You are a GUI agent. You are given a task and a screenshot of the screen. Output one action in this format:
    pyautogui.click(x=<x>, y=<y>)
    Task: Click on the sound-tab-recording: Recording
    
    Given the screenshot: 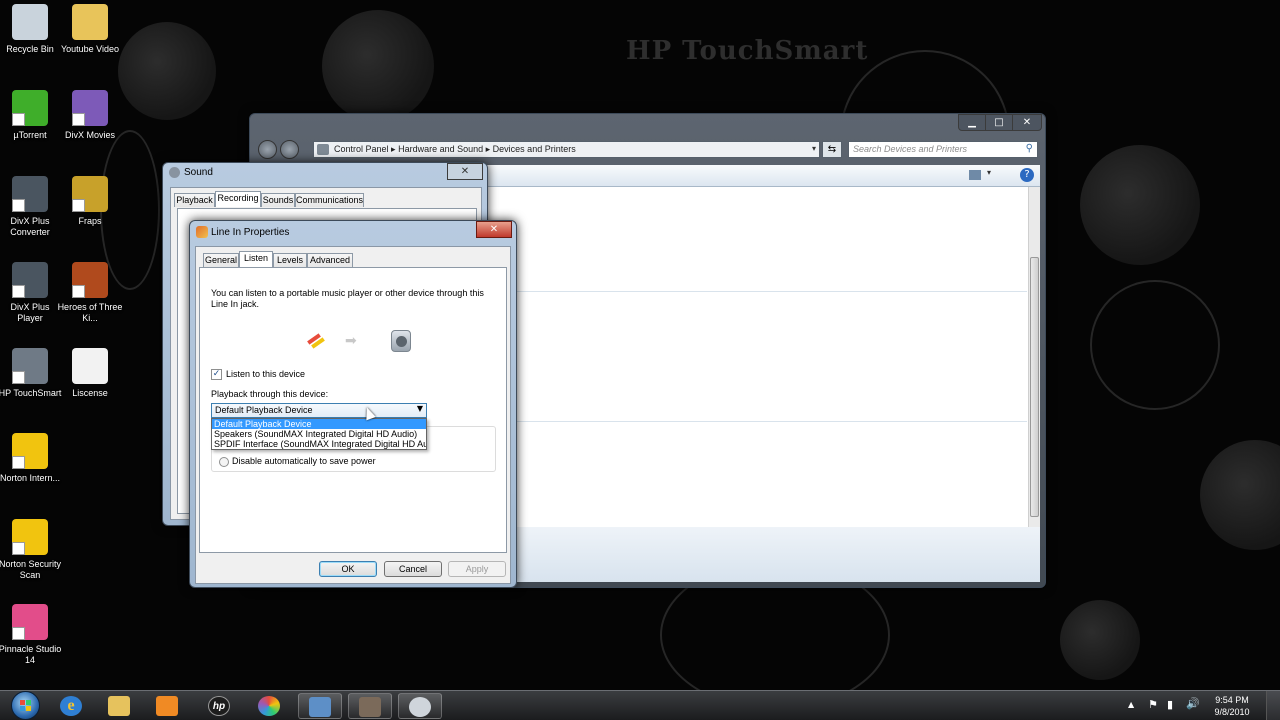 What is the action you would take?
    pyautogui.click(x=238, y=199)
    